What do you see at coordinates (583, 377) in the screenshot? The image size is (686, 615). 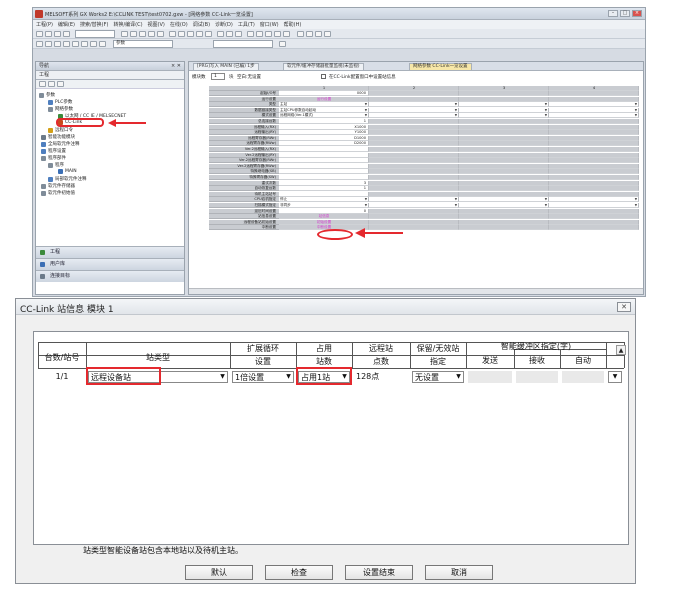 I see `auto-cell` at bounding box center [583, 377].